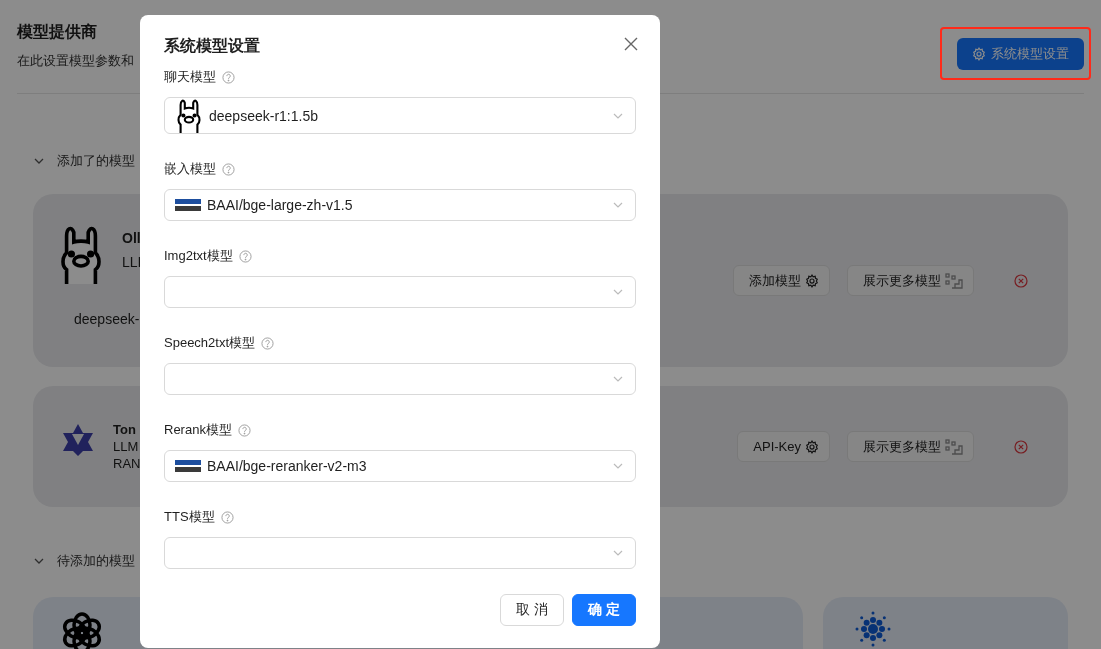 The image size is (1101, 649). What do you see at coordinates (198, 430) in the screenshot?
I see `field-label: Rerank模型` at bounding box center [198, 430].